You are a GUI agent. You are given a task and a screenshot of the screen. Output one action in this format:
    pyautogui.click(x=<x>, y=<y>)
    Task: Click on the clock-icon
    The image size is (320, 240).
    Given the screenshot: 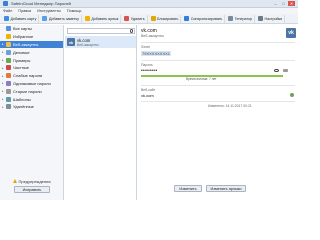 What is the action you would take?
    pyautogui.click(x=8, y=91)
    